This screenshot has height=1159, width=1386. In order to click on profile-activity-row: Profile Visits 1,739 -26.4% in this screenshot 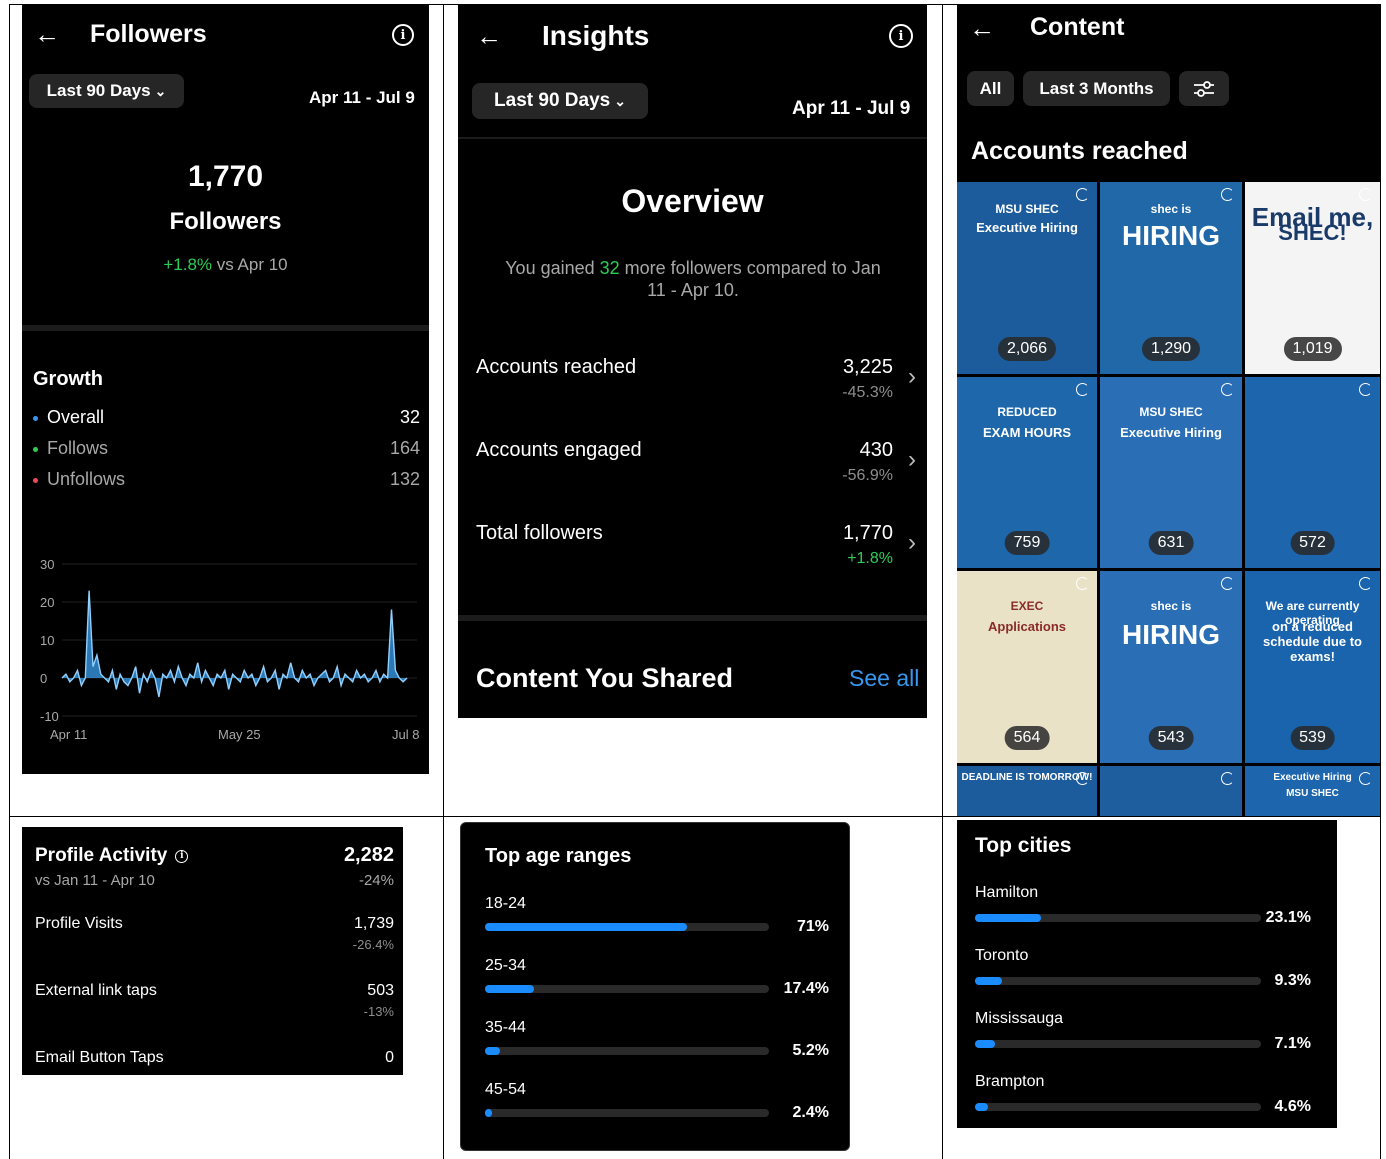, I will do `click(212, 940)`.